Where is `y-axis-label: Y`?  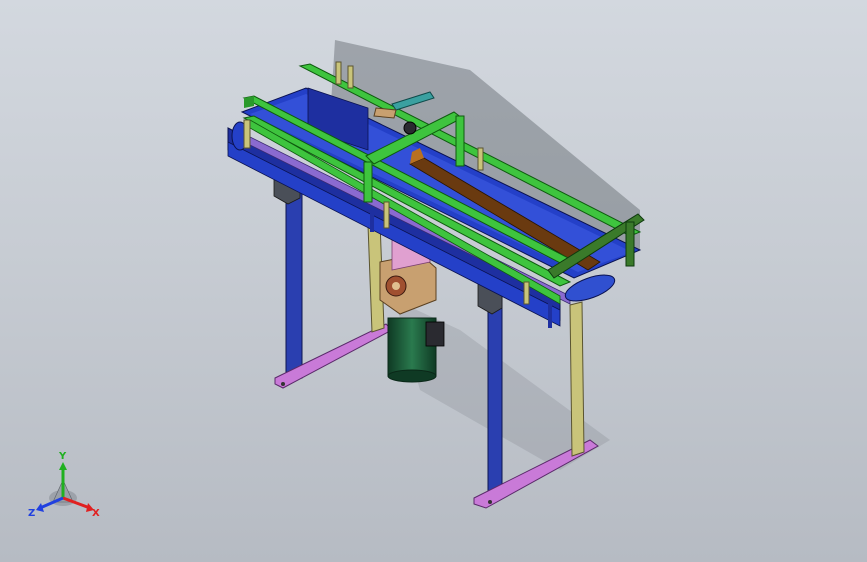
y-axis-label: Y is located at coordinates (62, 456).